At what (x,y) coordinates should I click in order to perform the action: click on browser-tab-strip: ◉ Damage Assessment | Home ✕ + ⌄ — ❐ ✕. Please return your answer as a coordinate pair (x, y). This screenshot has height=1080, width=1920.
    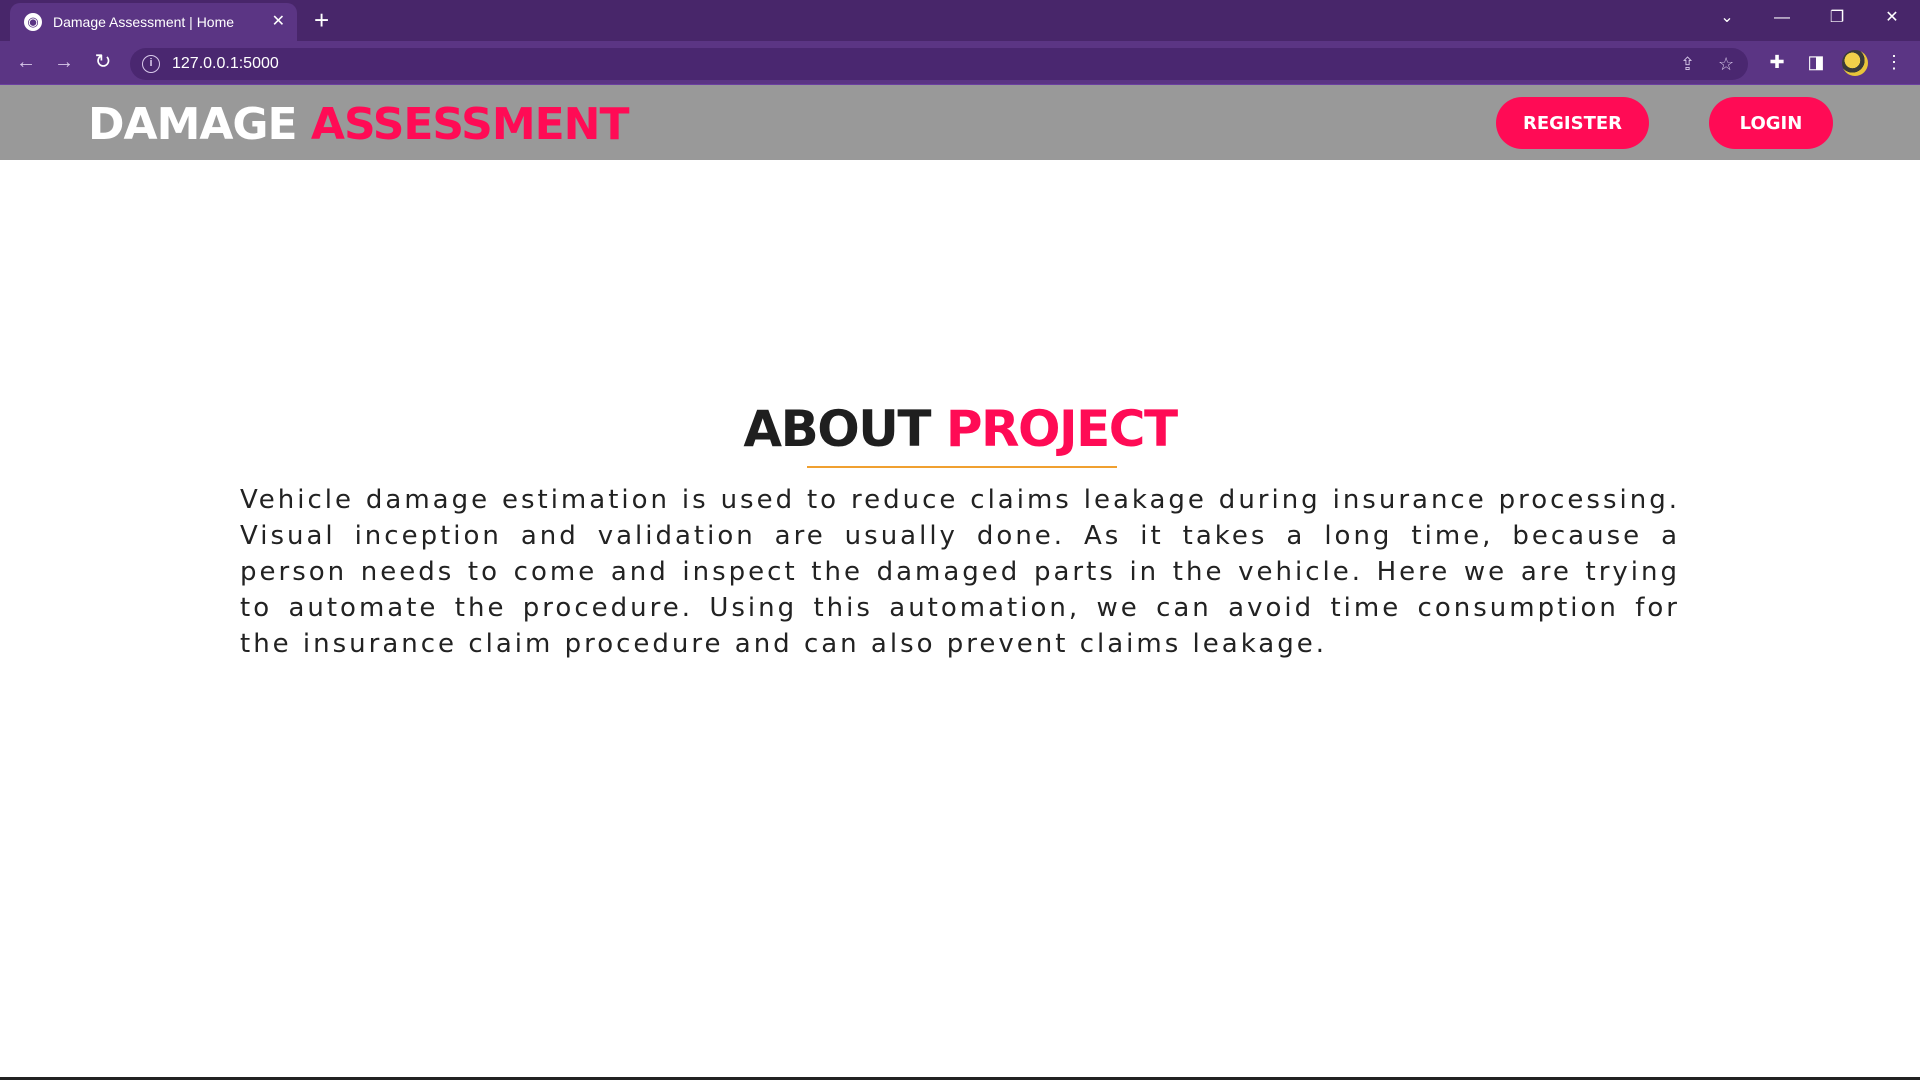
    Looking at the image, I should click on (960, 20).